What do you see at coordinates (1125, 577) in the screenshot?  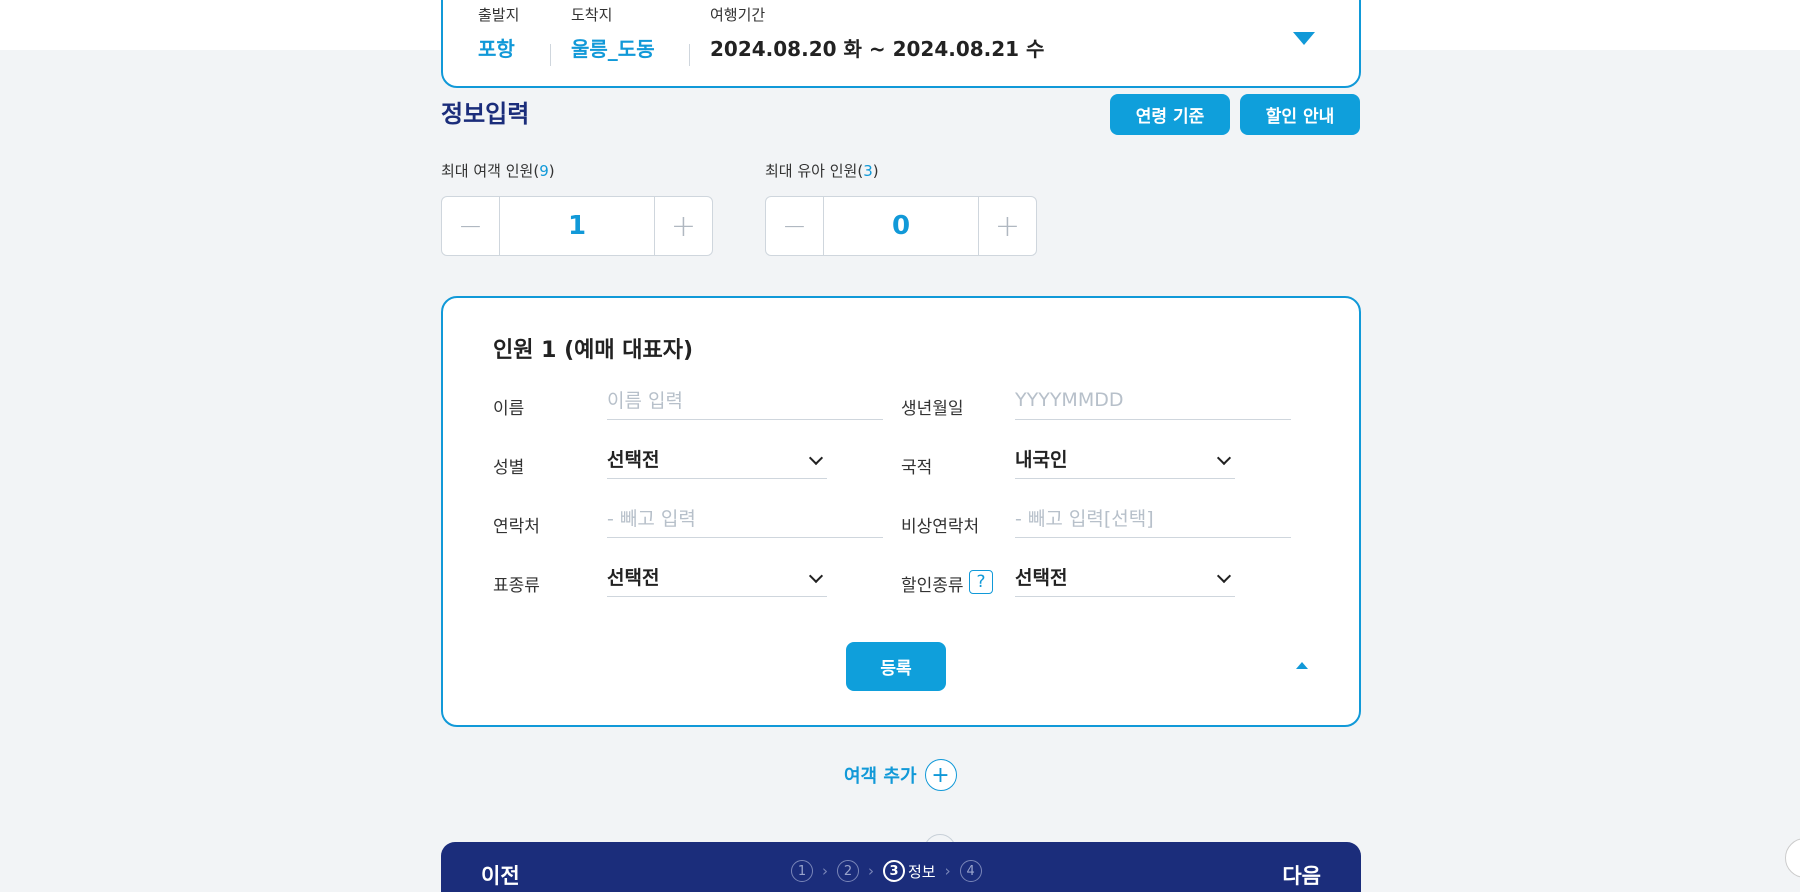 I see `discount-type-select: 선택전` at bounding box center [1125, 577].